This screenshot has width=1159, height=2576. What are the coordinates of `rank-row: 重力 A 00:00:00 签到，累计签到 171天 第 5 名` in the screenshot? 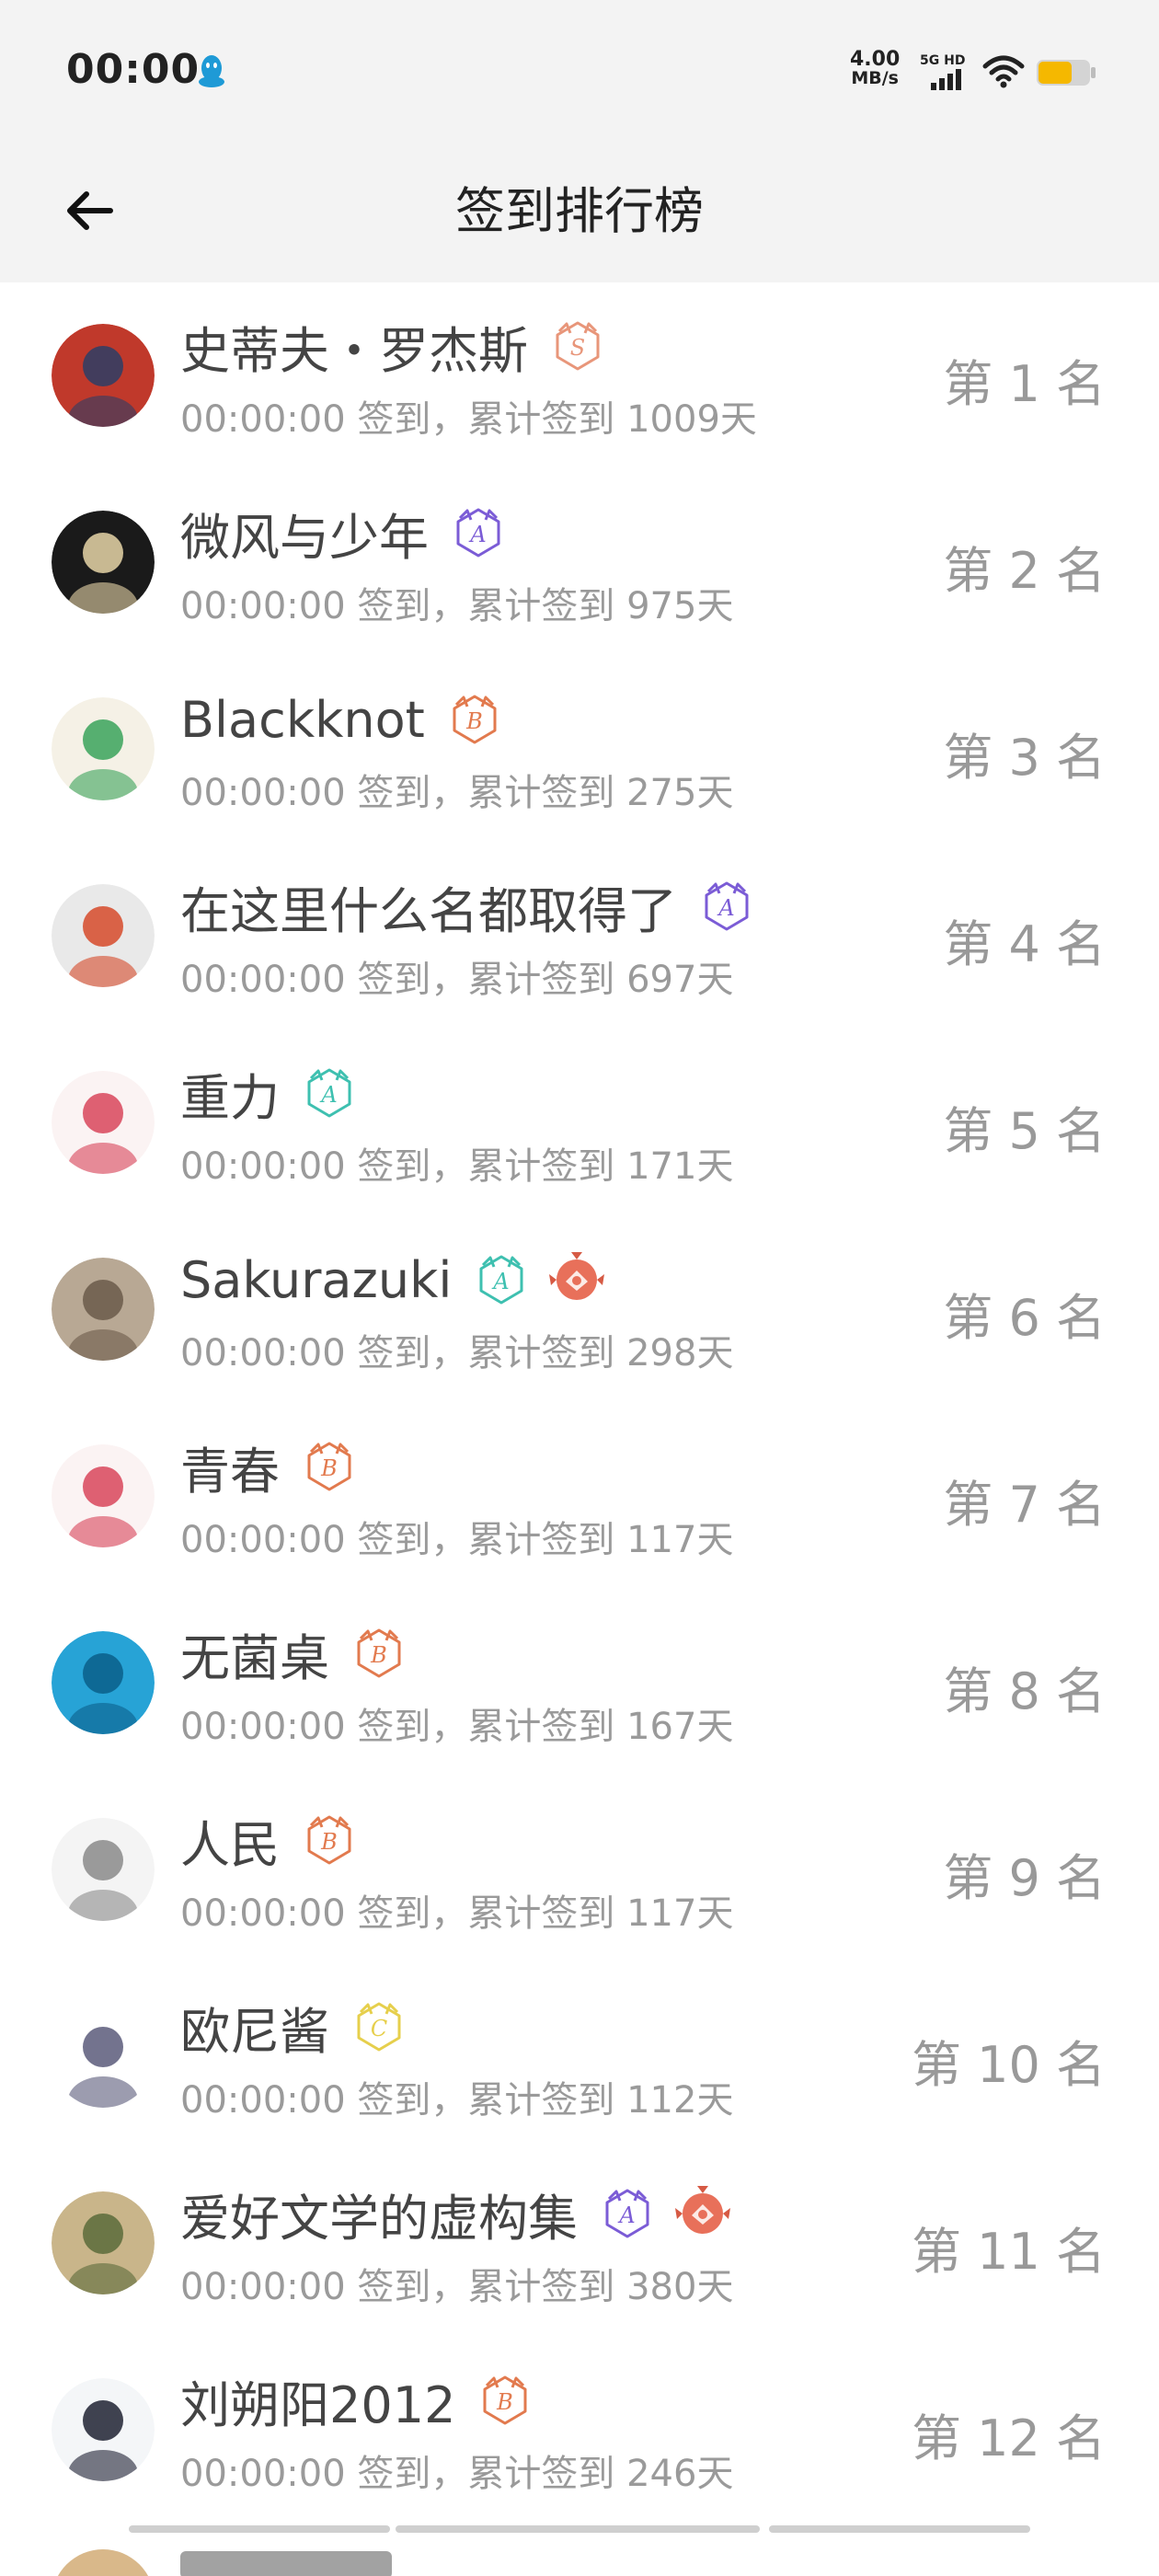 It's located at (579, 1122).